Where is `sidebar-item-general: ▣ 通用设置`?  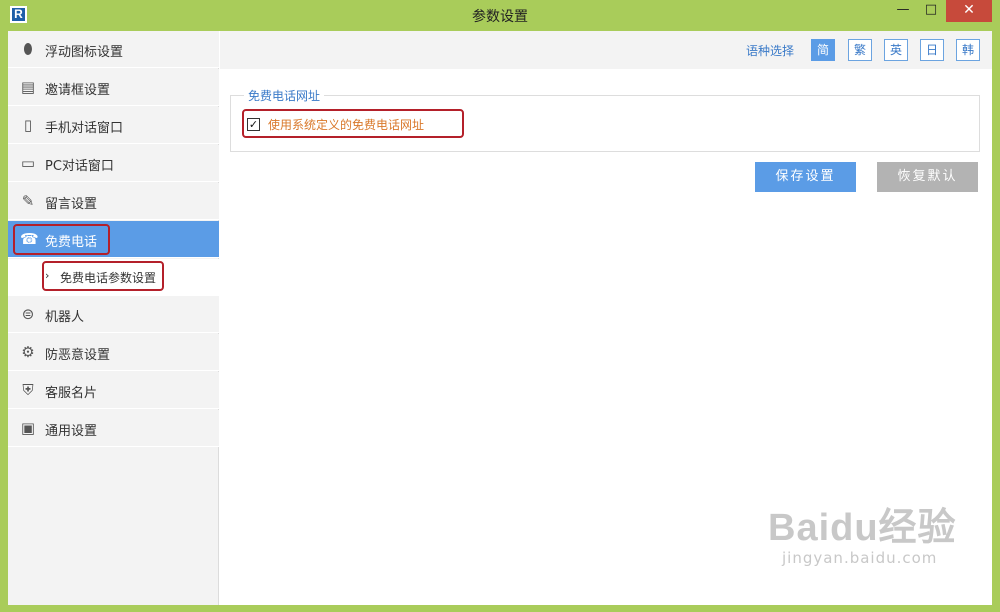
sidebar-item-general: ▣ 通用设置 is located at coordinates (113, 428).